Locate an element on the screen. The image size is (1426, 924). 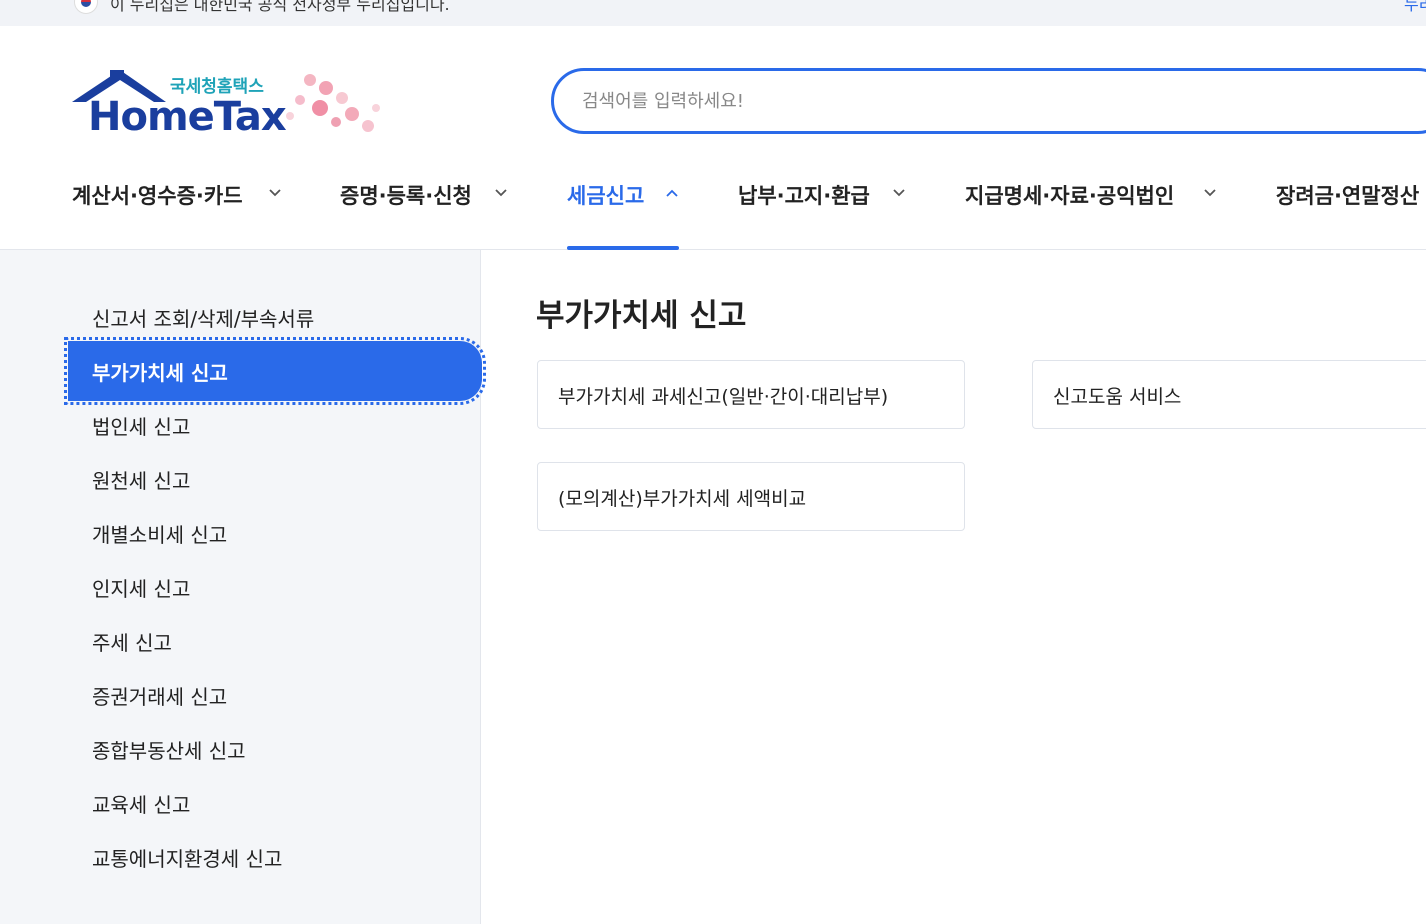
nav-item-tax-report: 세금신고 is located at coordinates (623, 211).